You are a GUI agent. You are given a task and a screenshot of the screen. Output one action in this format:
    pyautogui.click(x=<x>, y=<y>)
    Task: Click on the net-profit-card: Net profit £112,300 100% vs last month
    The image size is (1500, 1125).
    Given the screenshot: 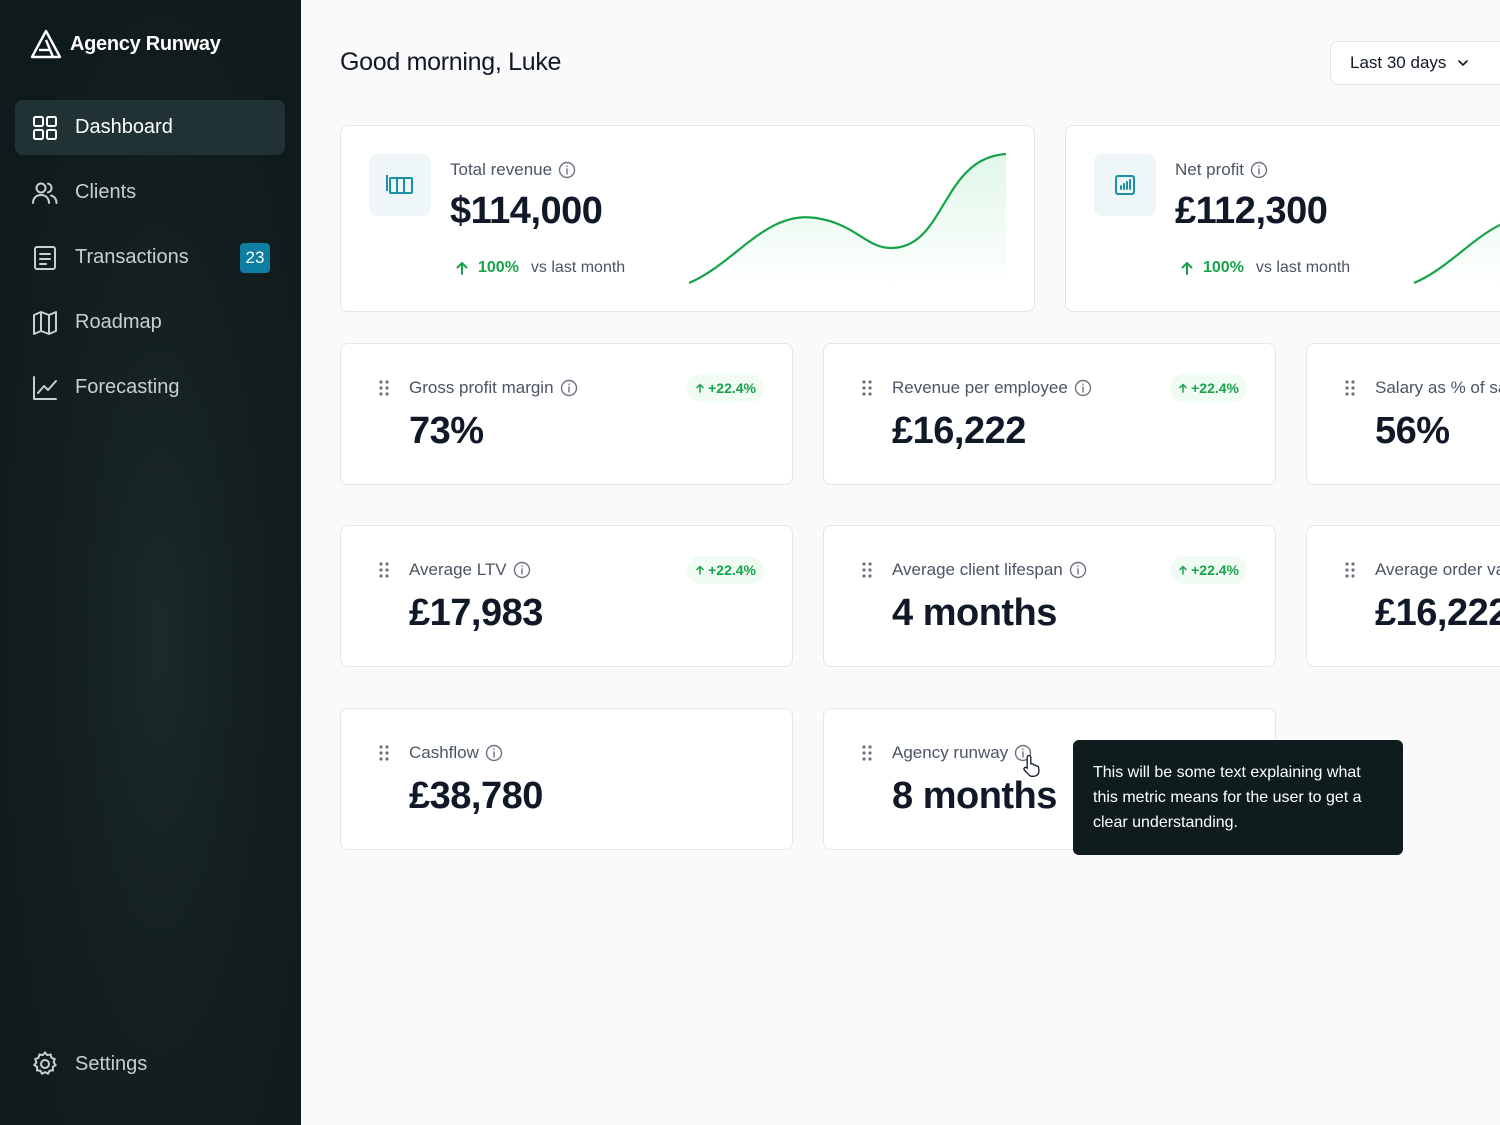 What is the action you would take?
    pyautogui.click(x=1282, y=218)
    